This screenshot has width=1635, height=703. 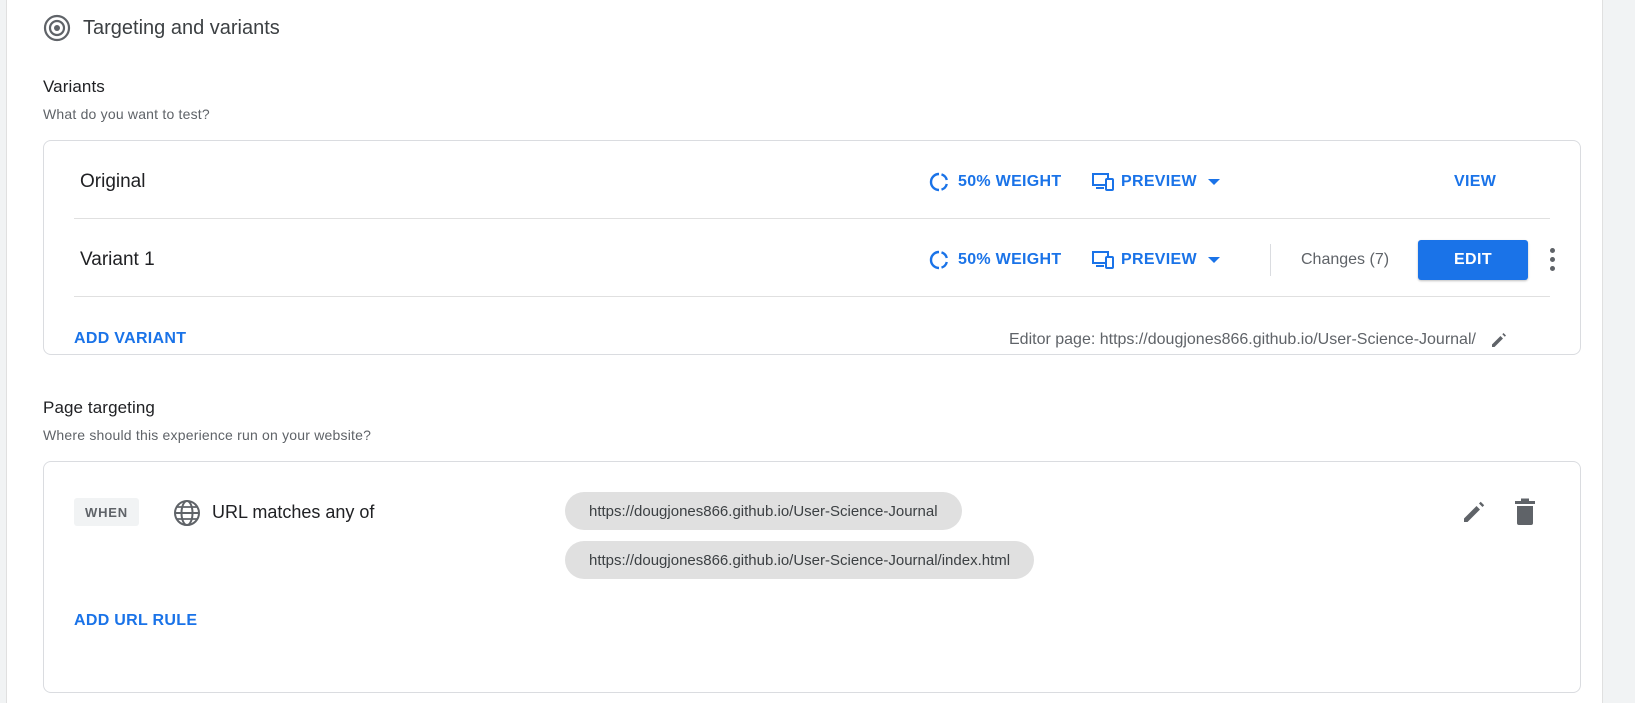 What do you see at coordinates (293, 512) in the screenshot?
I see `url-condition: URL matches any of` at bounding box center [293, 512].